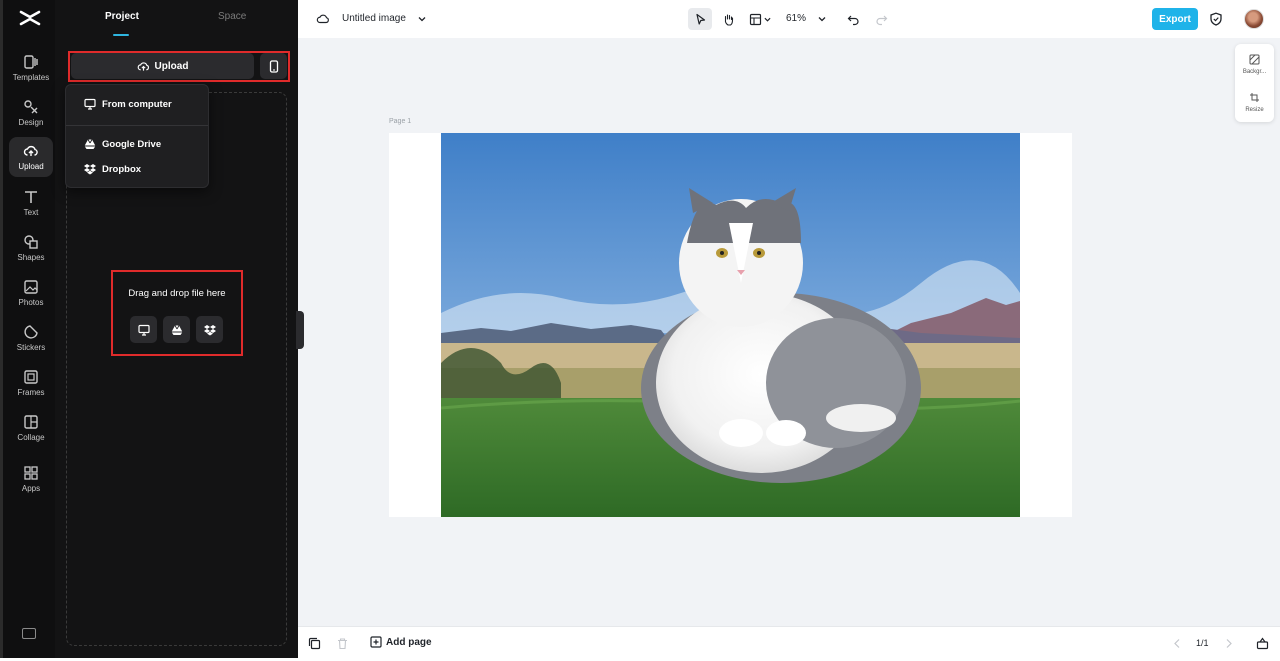 Image resolution: width=1280 pixels, height=661 pixels. I want to click on add-page-button: Add page, so click(401, 642).